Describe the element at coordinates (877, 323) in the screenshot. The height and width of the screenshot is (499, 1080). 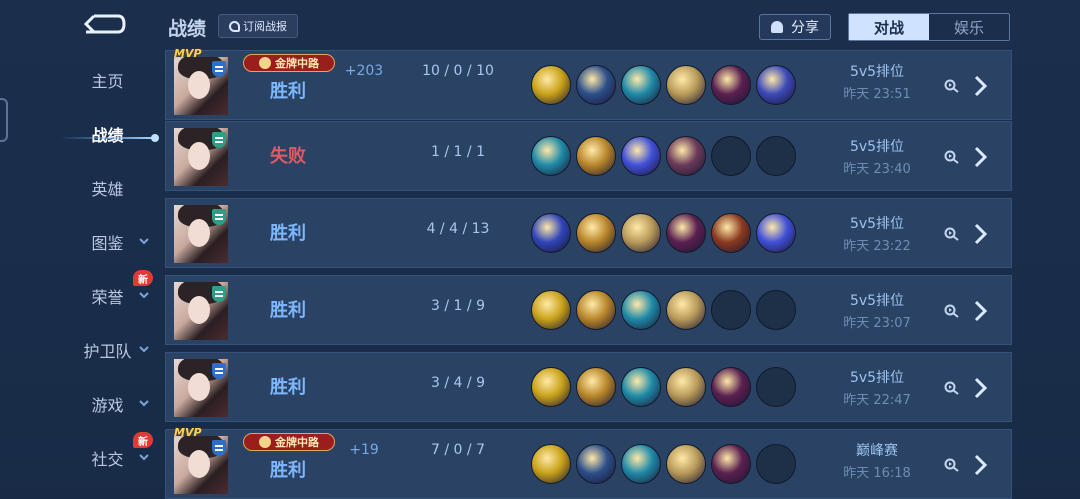
I see `match-time: 昨天 23:07` at that location.